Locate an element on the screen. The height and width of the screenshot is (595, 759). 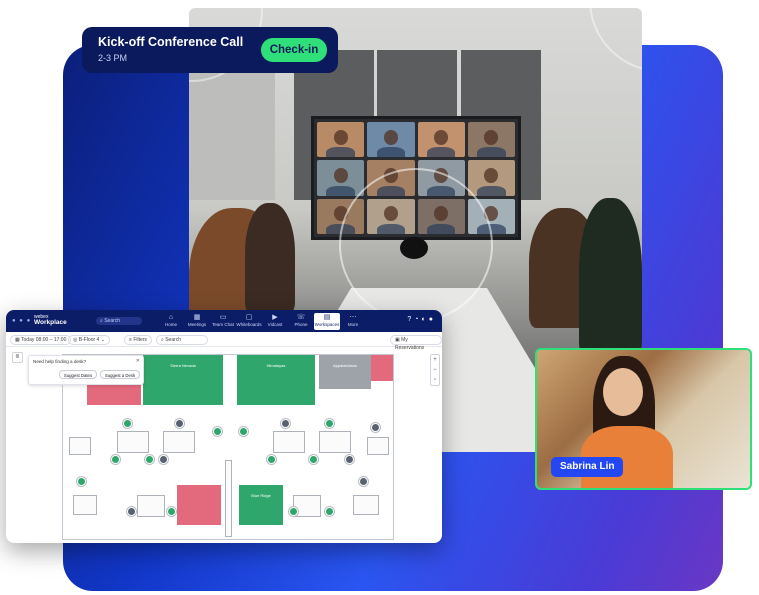
calendar-icon: ▦ is located at coordinates (197, 317).